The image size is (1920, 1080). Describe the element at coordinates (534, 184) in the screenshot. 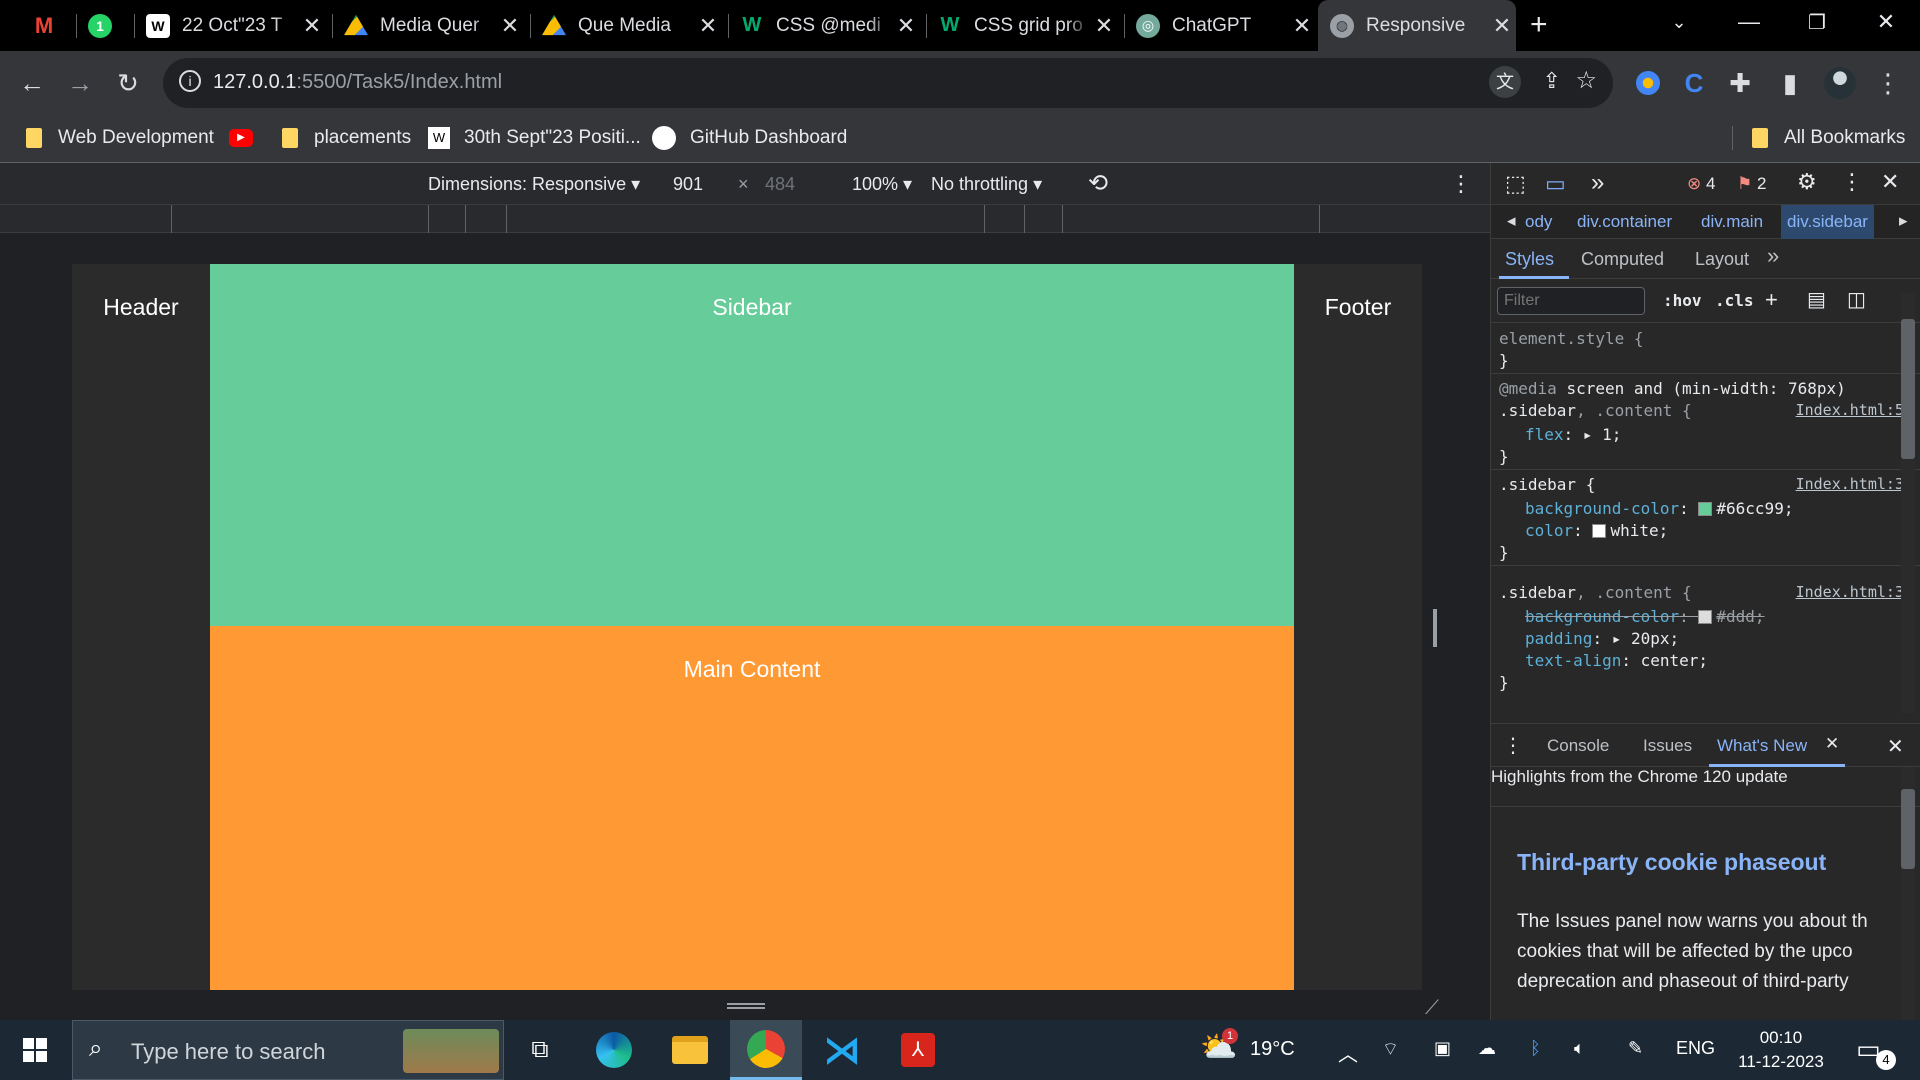

I see `dimensions-select: Dimensions: Responsive ▾` at that location.